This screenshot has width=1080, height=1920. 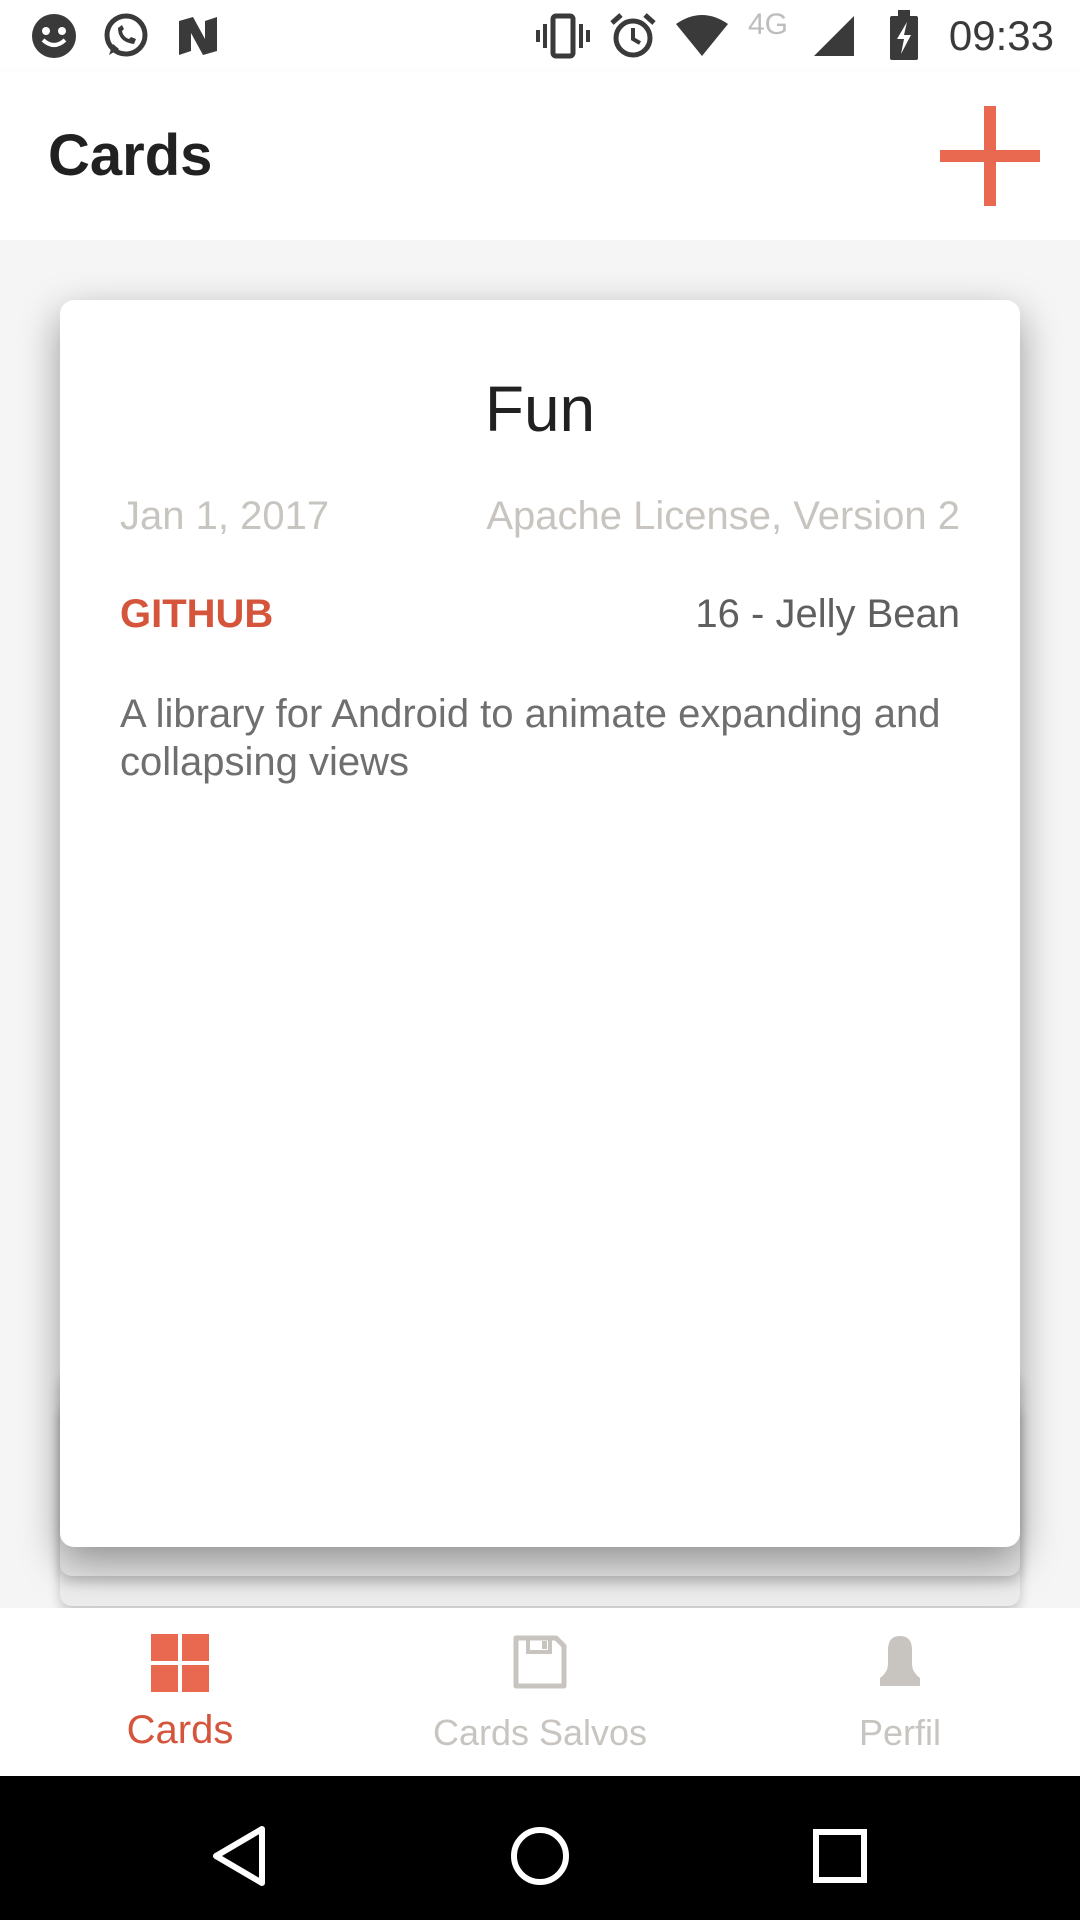 What do you see at coordinates (633, 36) in the screenshot?
I see `alarm-icon` at bounding box center [633, 36].